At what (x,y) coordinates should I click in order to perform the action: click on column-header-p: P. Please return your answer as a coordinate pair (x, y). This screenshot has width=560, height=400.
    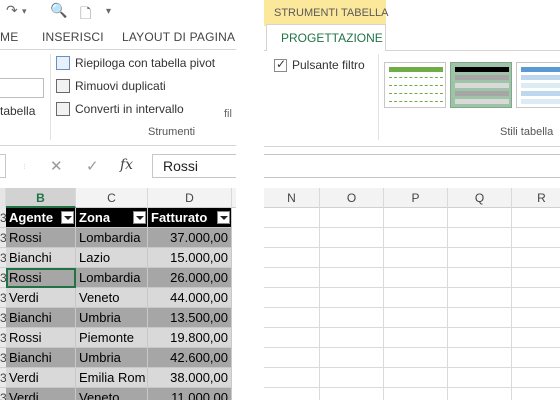
    Looking at the image, I should click on (416, 198).